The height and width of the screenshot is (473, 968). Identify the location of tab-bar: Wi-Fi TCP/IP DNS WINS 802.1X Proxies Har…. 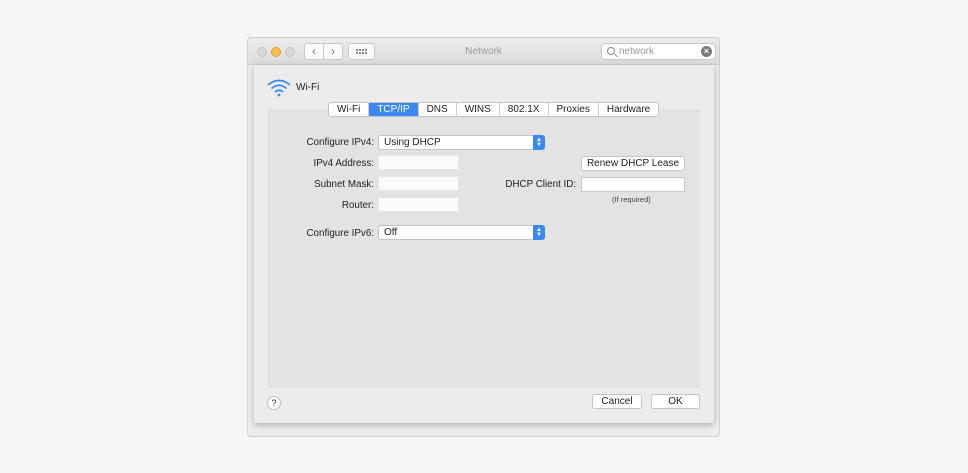
(494, 109).